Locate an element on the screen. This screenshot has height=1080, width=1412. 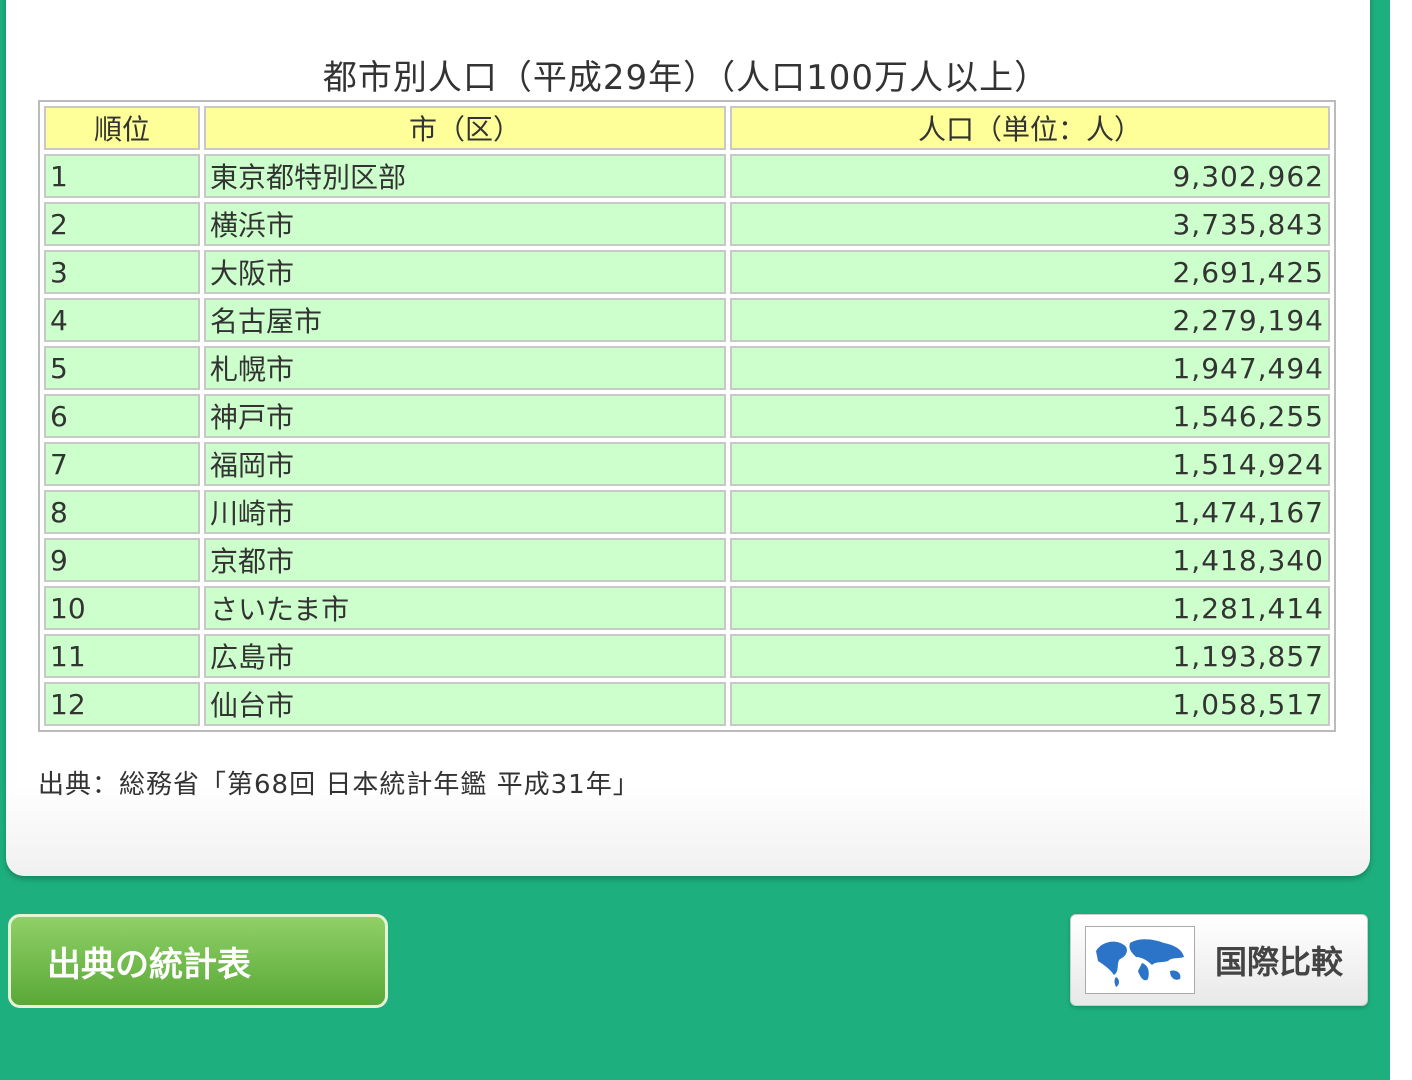
city-cell: 東京都特別区部 is located at coordinates (465, 176).